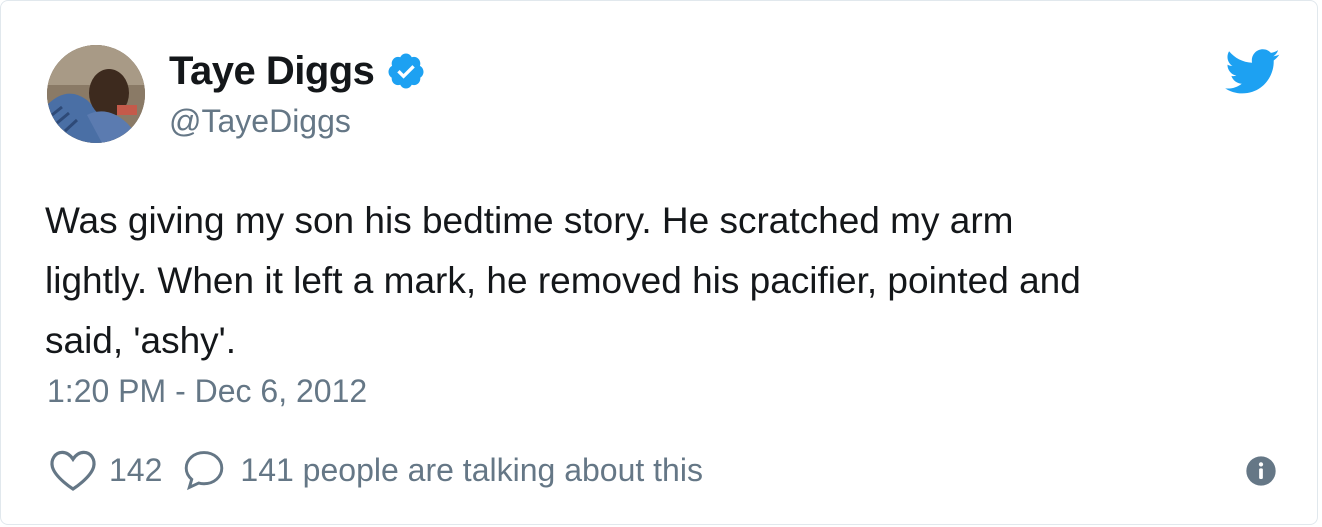 The height and width of the screenshot is (527, 1322). Describe the element at coordinates (204, 470) in the screenshot. I see `speech-bubble-icon` at that location.